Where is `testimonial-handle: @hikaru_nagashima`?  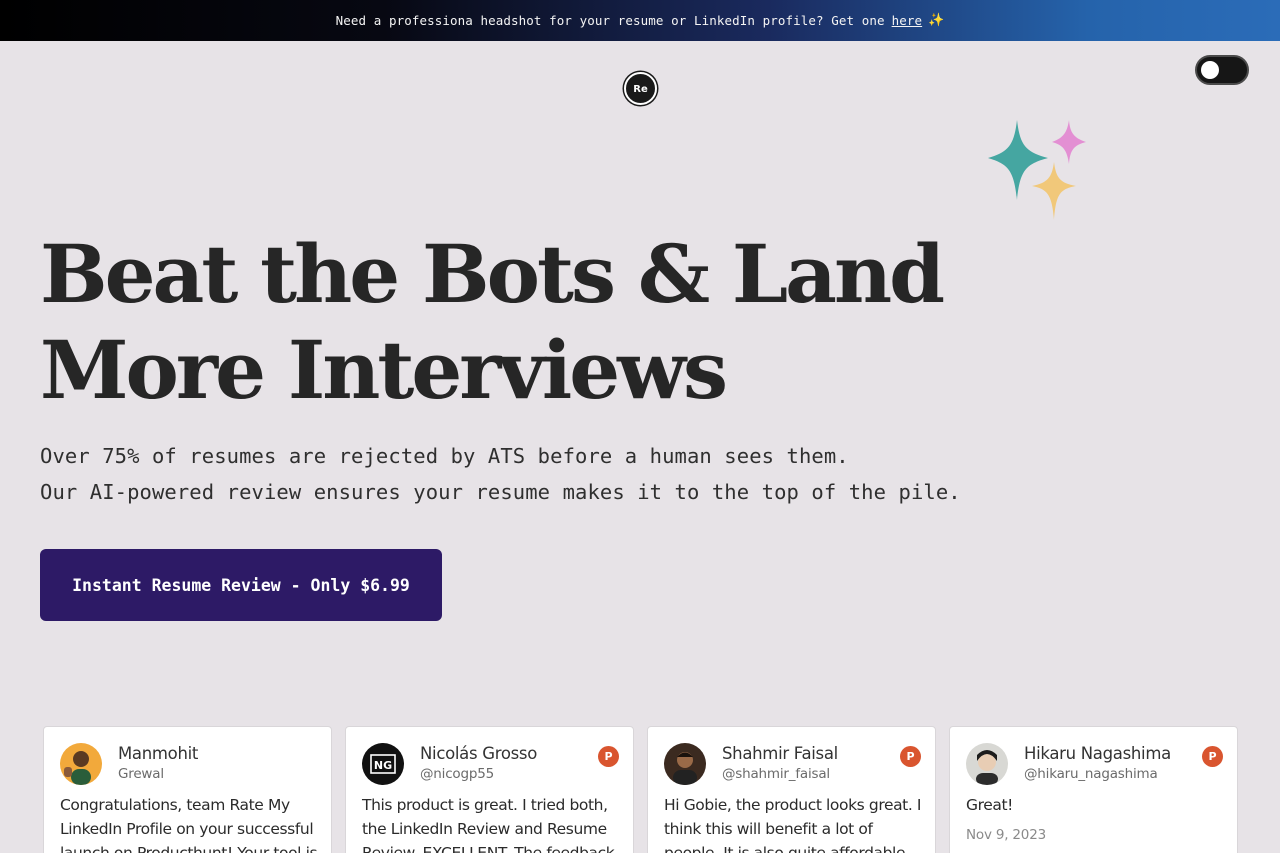 testimonial-handle: @hikaru_nagashima is located at coordinates (1091, 774).